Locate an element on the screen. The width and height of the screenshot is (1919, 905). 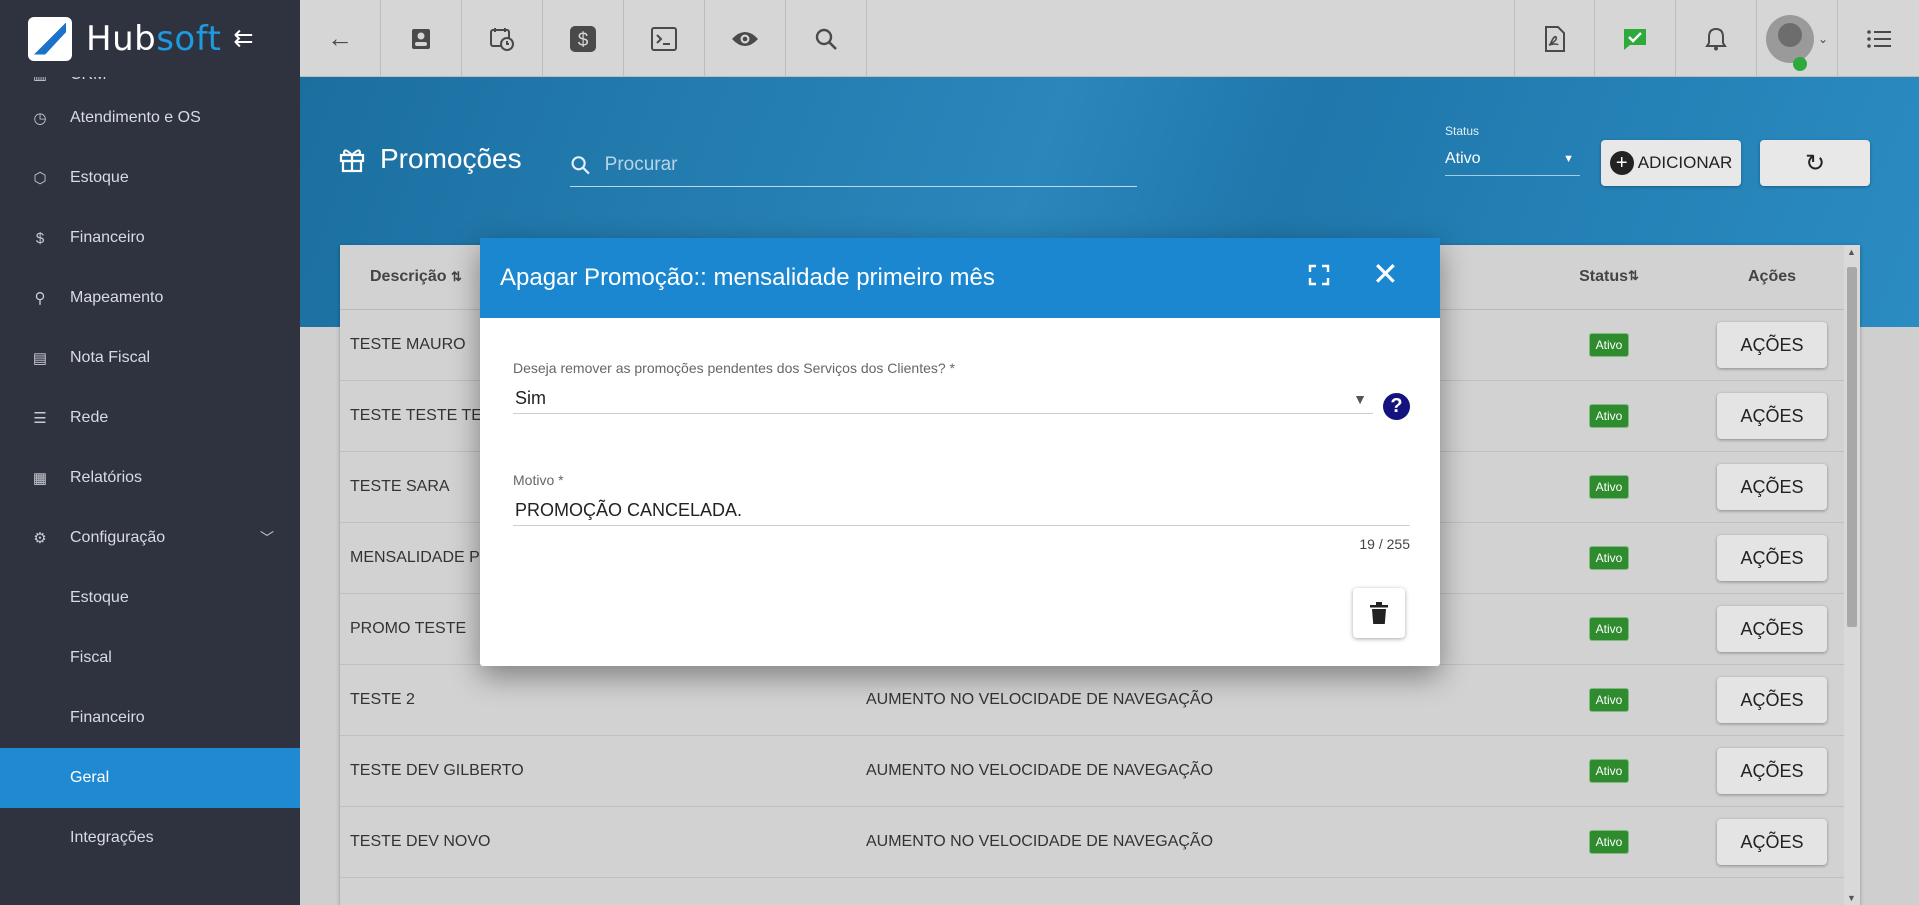
motivo-label: Motivo * is located at coordinates (538, 480).